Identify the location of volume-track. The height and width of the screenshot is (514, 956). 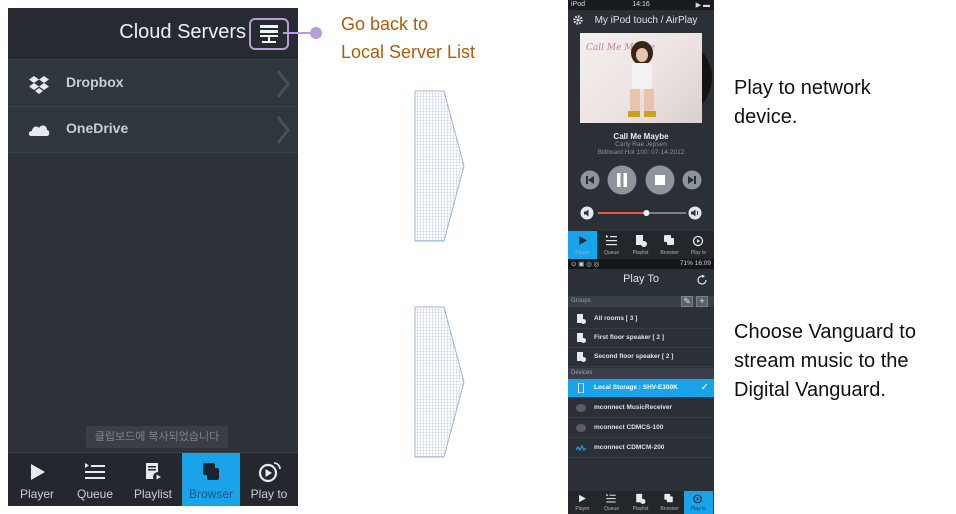
(642, 213).